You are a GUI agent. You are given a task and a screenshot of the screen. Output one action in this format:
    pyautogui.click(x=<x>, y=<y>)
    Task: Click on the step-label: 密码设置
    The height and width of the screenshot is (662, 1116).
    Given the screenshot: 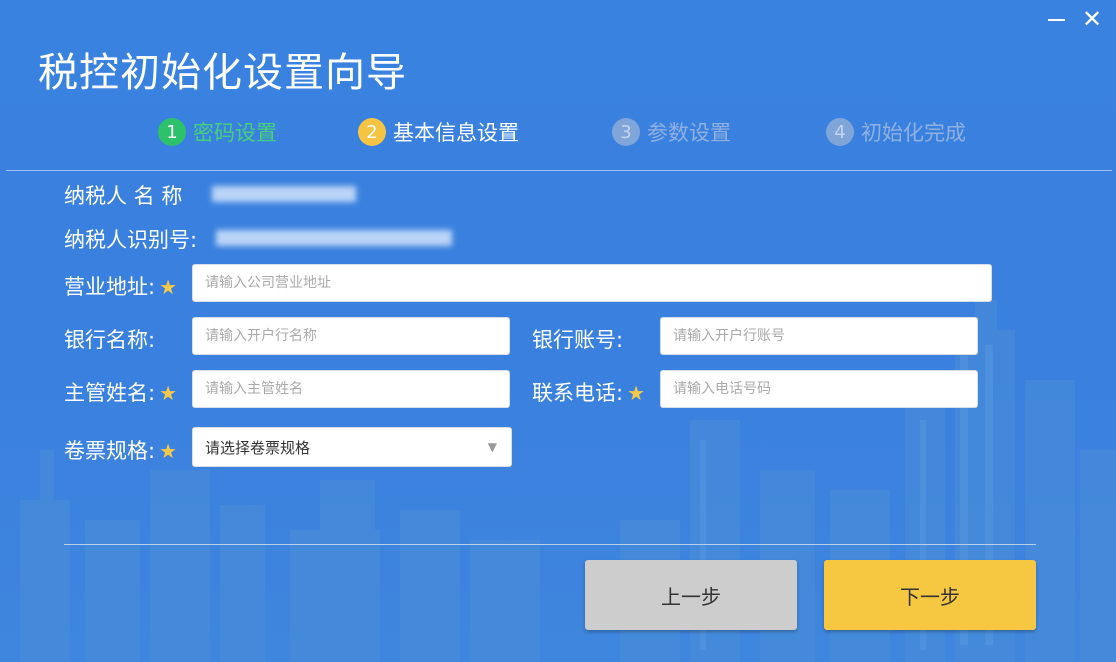 What is the action you would take?
    pyautogui.click(x=235, y=133)
    